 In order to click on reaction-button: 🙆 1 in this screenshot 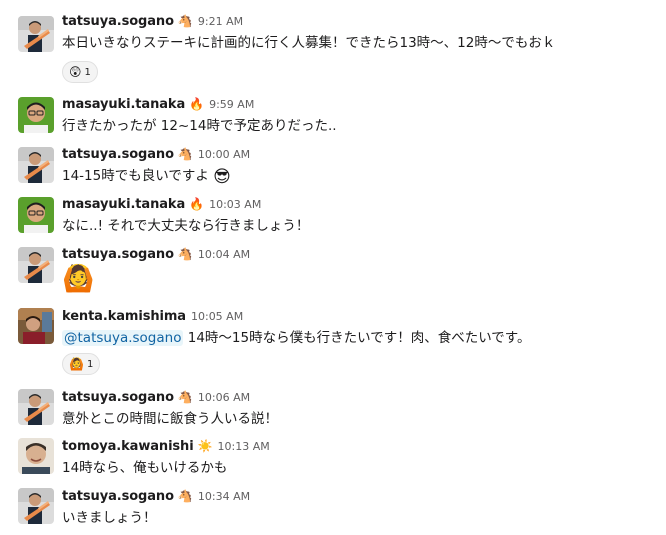, I will do `click(81, 364)`.